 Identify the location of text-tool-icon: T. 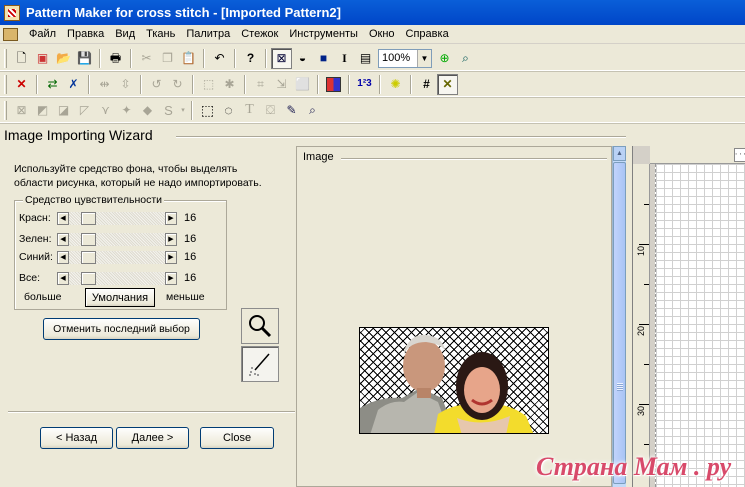
(249, 110).